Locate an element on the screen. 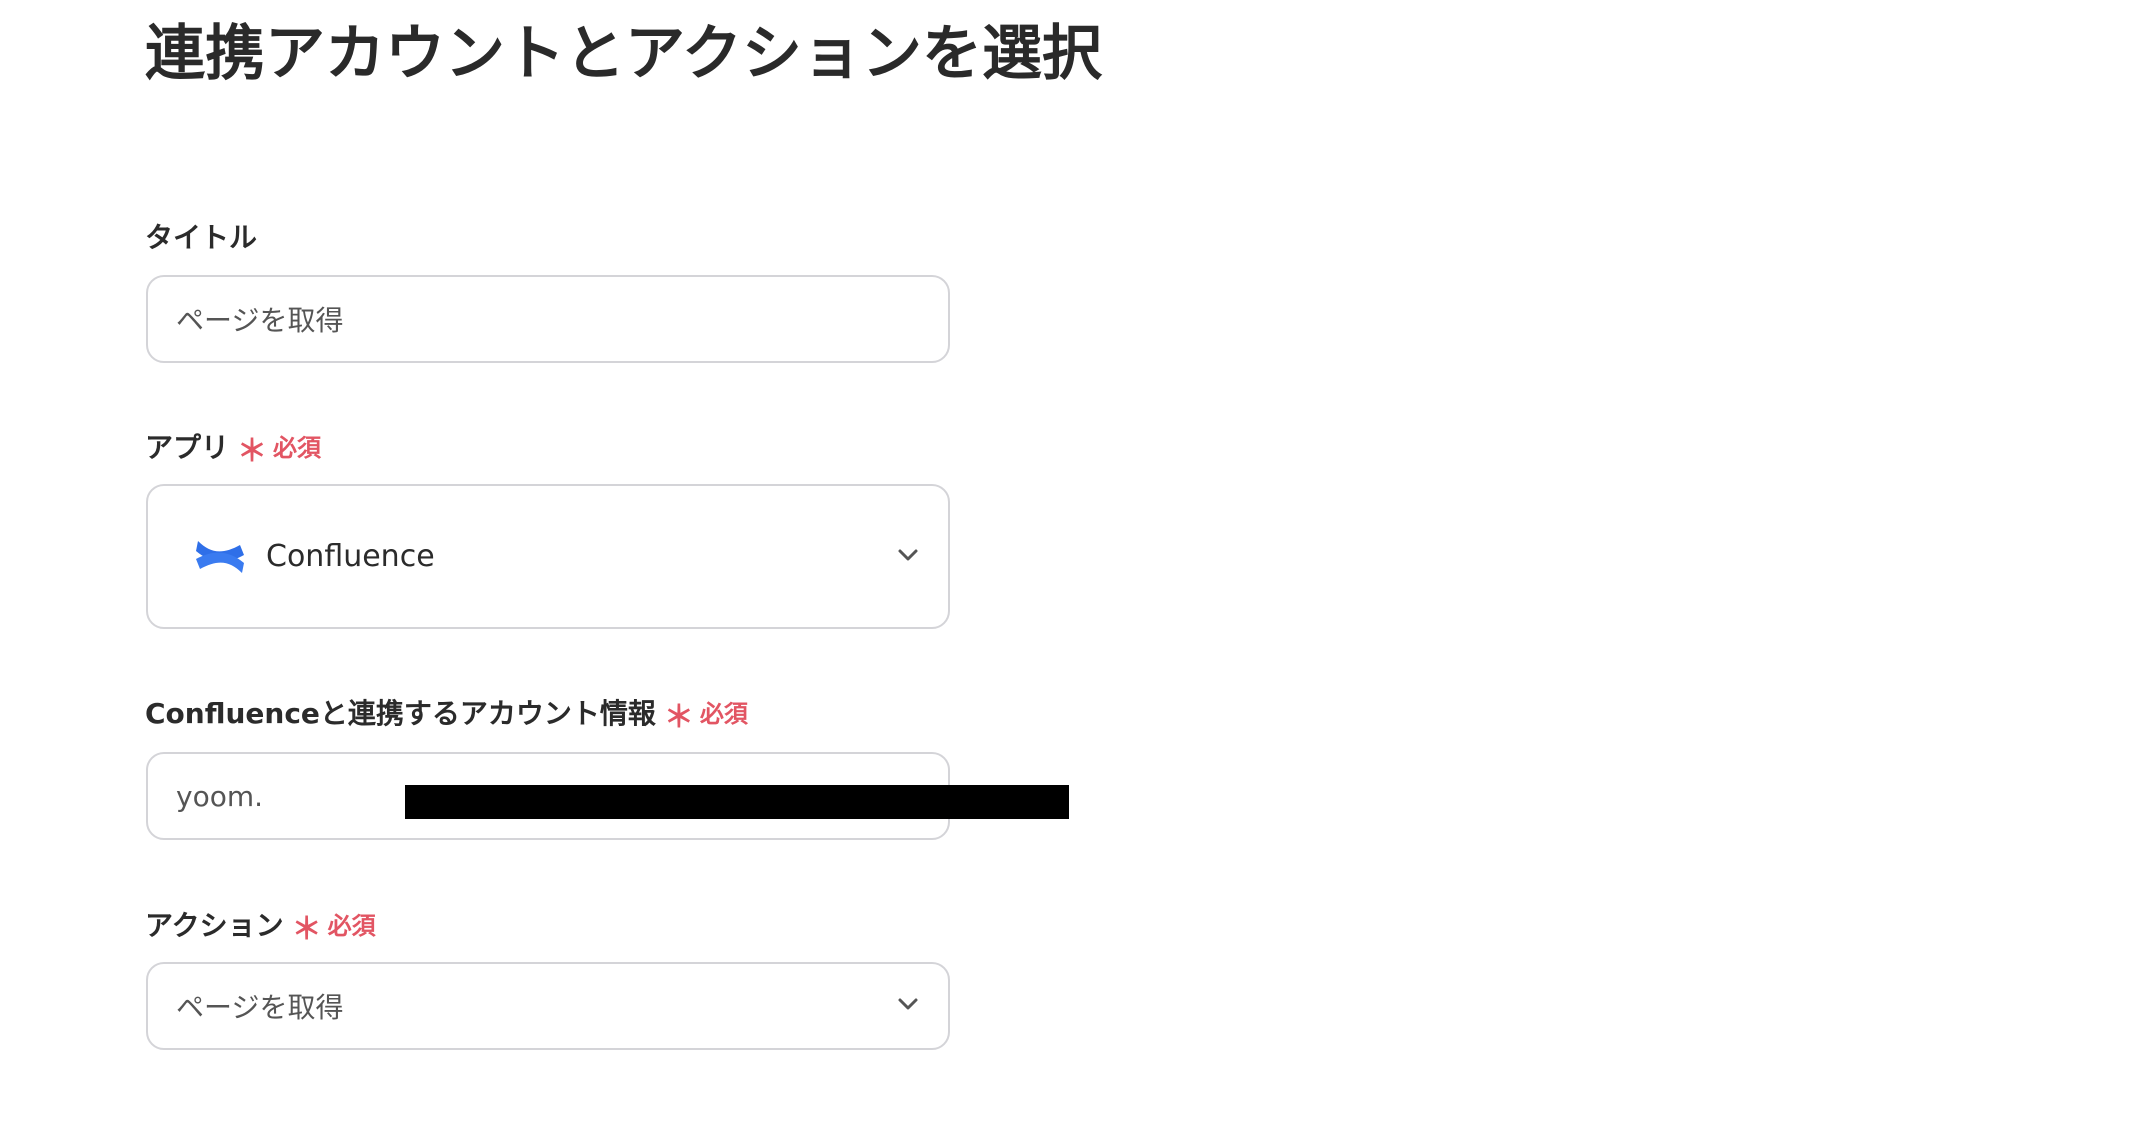 This screenshot has height=1144, width=2140. action-select-value: ページを取得 is located at coordinates (260, 1007).